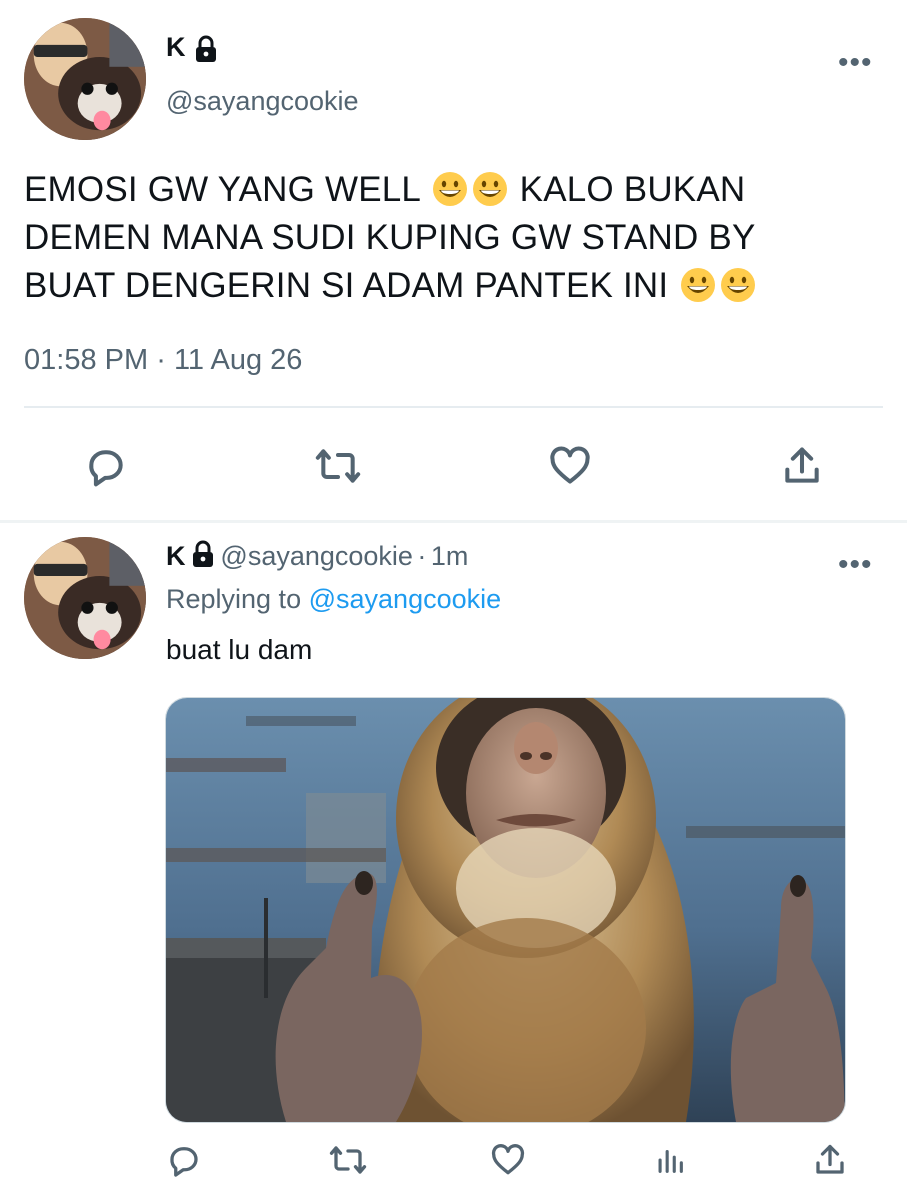  What do you see at coordinates (450, 556) in the screenshot?
I see `reply-age: 1m` at bounding box center [450, 556].